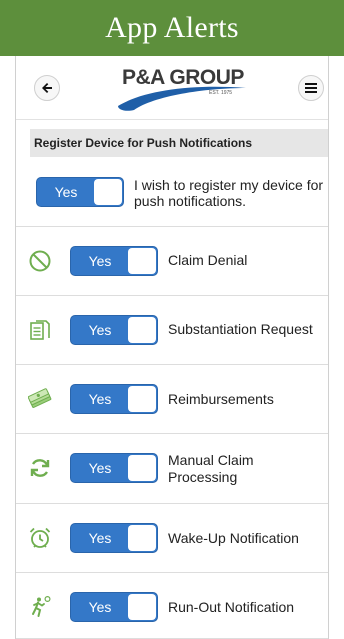 The width and height of the screenshot is (344, 639). What do you see at coordinates (143, 143) in the screenshot?
I see `section-title: Register Device for Push Notifications` at bounding box center [143, 143].